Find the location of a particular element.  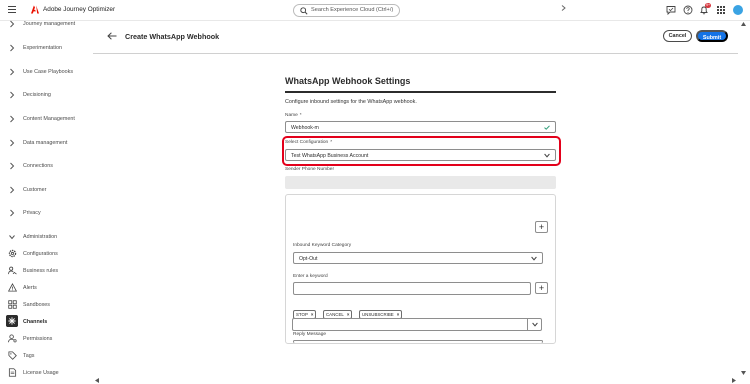

section-title: WhatsApp Webhook Settings is located at coordinates (348, 81).